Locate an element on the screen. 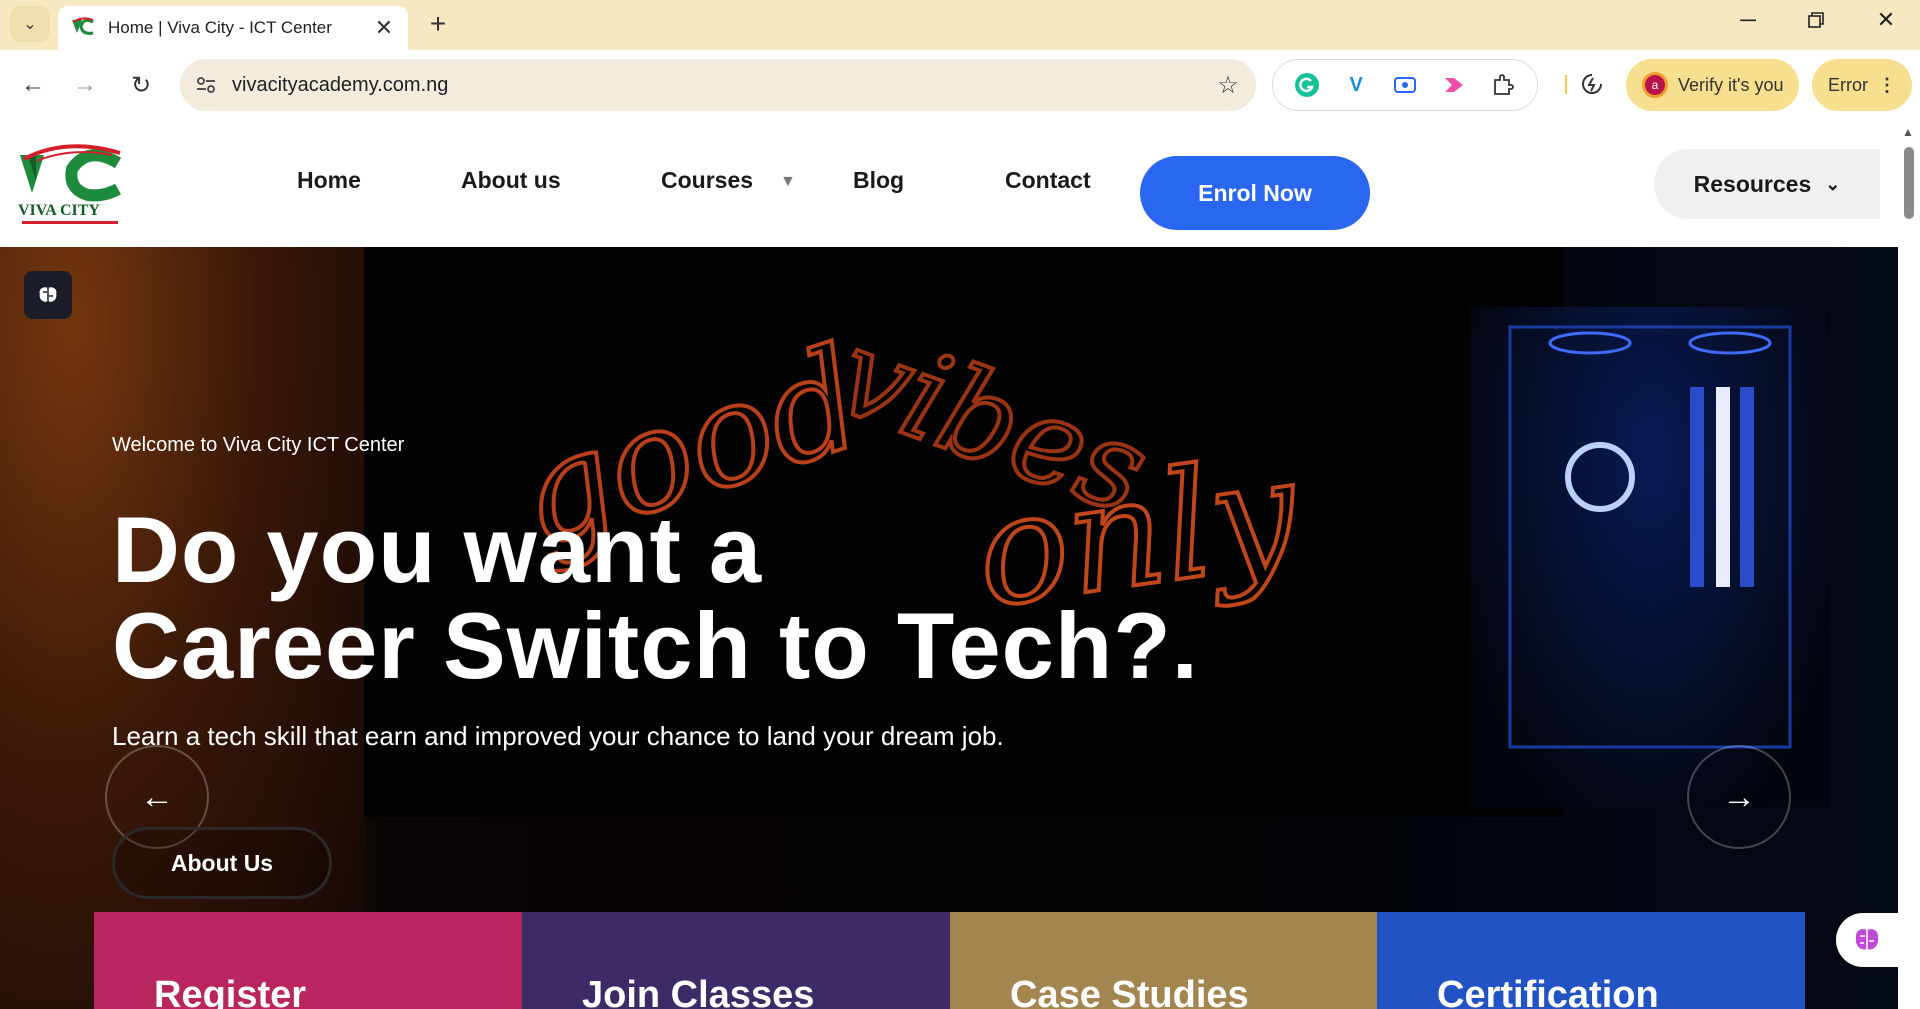 The width and height of the screenshot is (1920, 1009). page-scrollbar: ▲ is located at coordinates (1909, 565).